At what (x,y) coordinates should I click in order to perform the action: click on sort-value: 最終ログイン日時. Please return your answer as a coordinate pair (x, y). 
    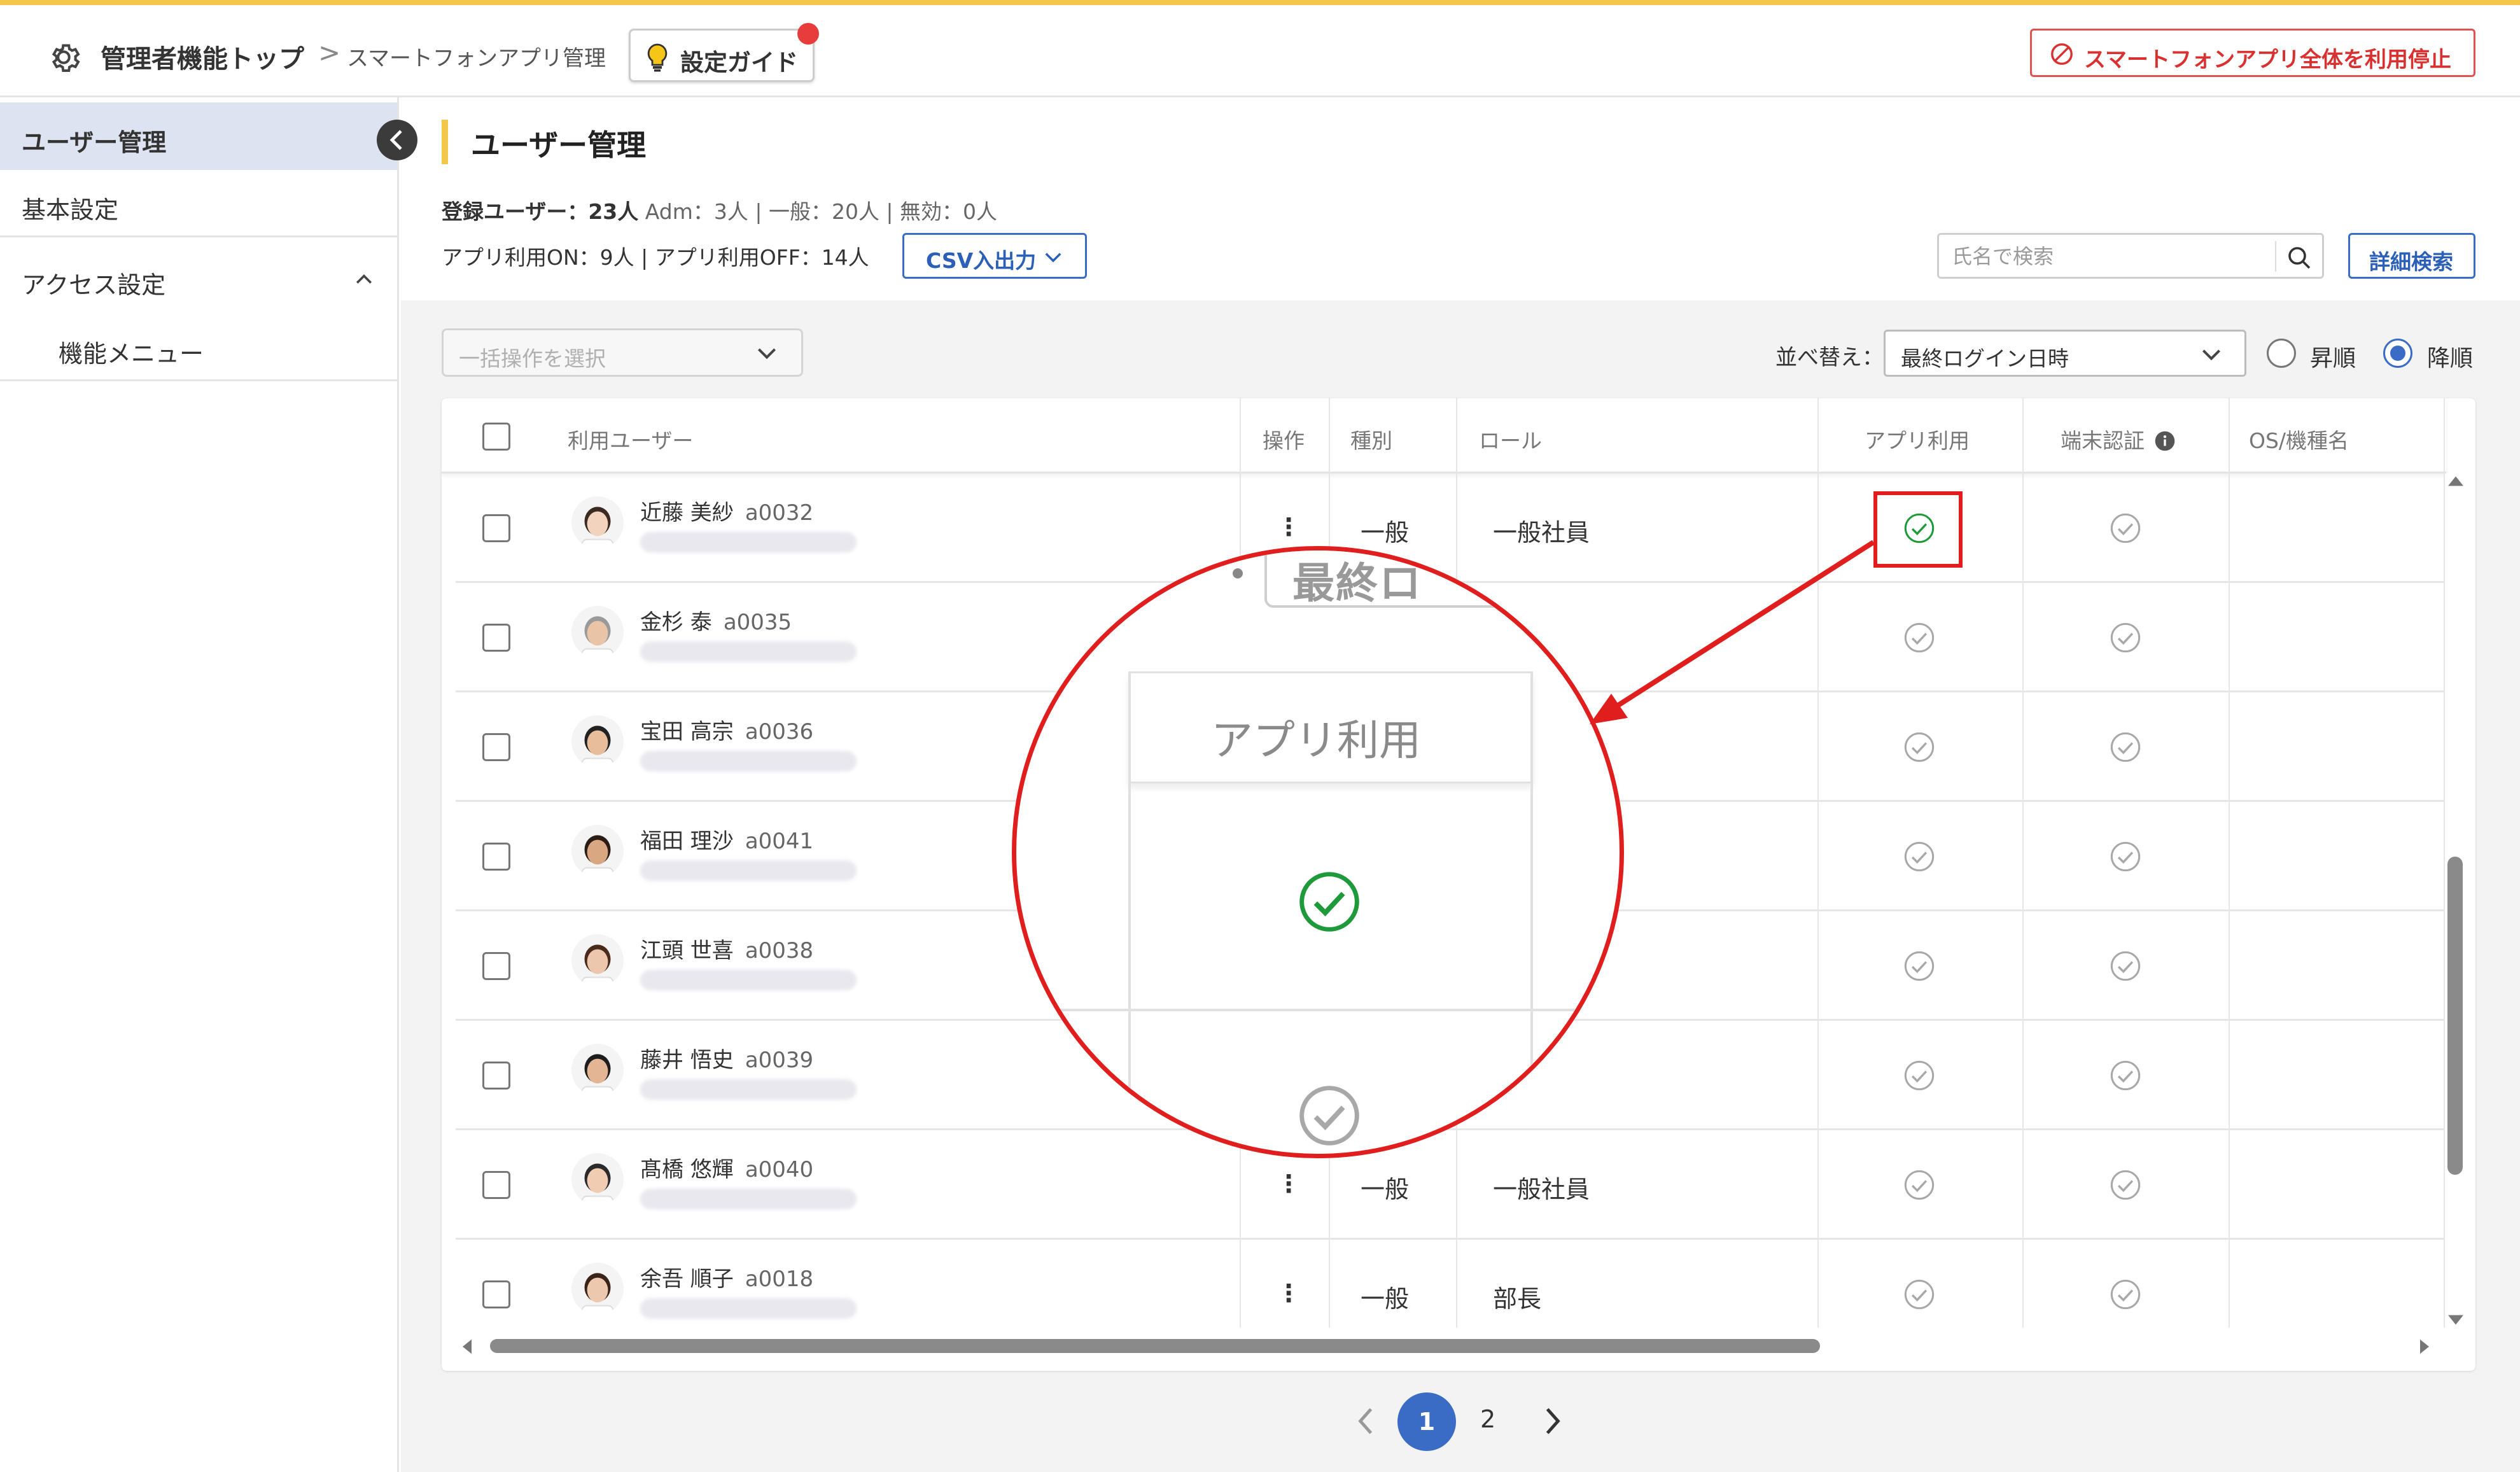
    Looking at the image, I should click on (1985, 358).